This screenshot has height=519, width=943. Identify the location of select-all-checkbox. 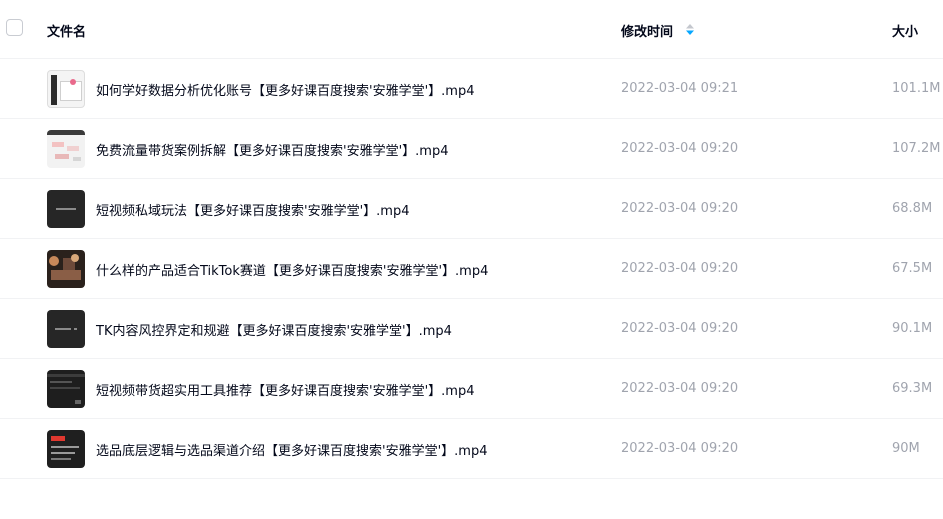
(14, 27).